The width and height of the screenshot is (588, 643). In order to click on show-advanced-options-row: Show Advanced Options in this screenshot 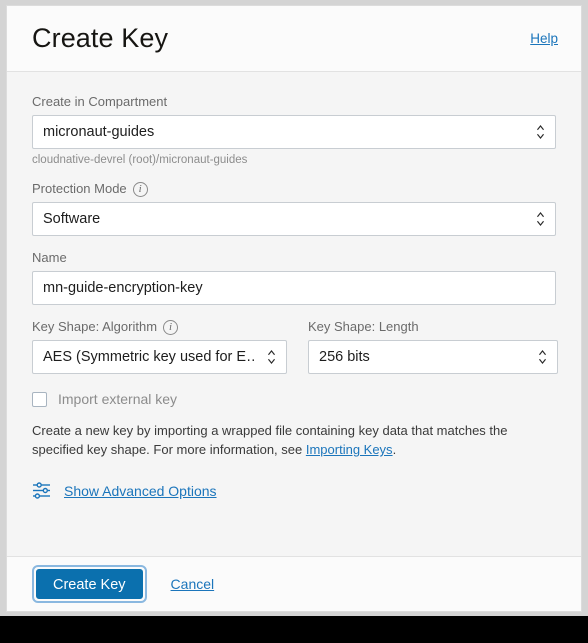, I will do `click(294, 490)`.